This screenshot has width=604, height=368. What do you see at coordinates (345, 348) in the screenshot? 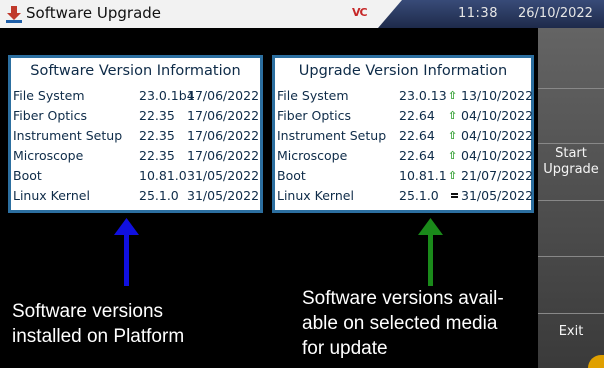
I see `caption-line: for update` at bounding box center [345, 348].